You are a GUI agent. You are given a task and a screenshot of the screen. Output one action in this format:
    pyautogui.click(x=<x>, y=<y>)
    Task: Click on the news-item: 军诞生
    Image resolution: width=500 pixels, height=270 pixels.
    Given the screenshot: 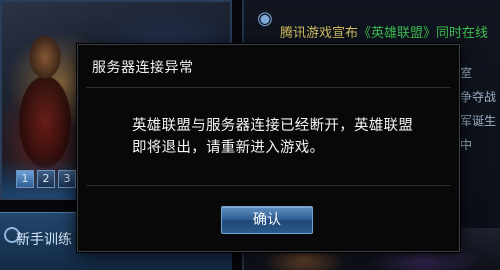 What is the action you would take?
    pyautogui.click(x=478, y=122)
    